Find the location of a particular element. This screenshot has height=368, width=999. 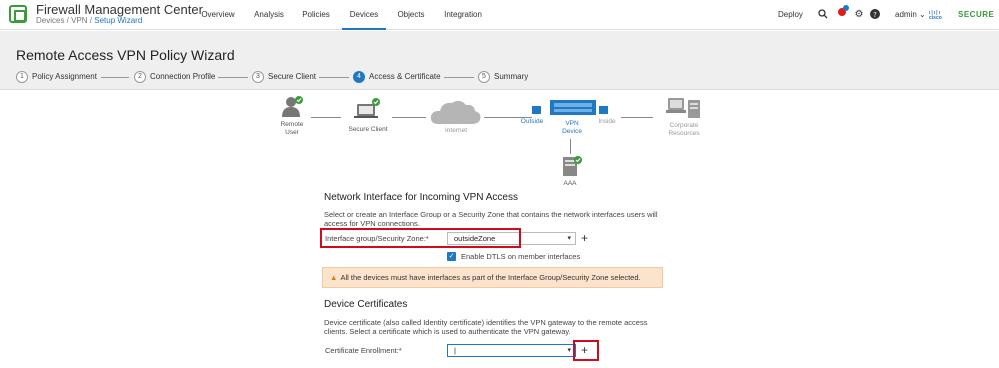

step-label: Access & Certificate is located at coordinates (405, 76).